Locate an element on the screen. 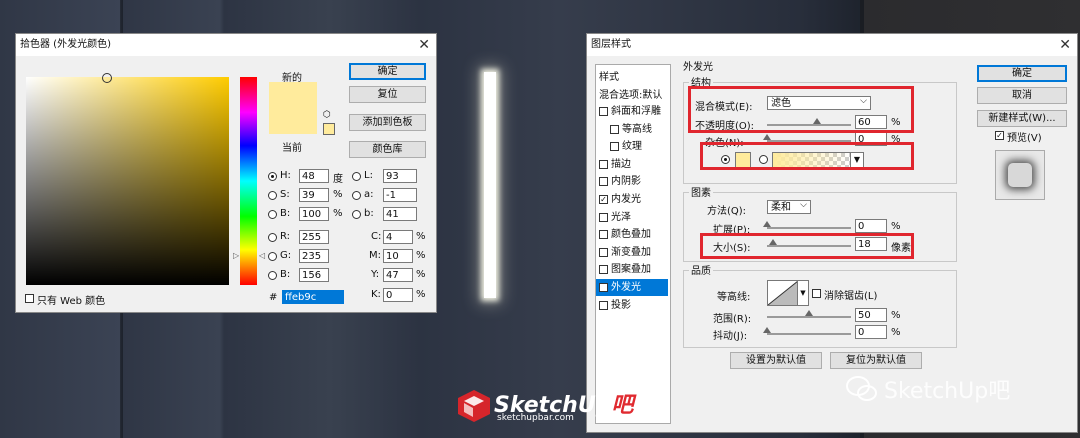 The image size is (1080, 438). style-item: 投影 is located at coordinates (632, 305).